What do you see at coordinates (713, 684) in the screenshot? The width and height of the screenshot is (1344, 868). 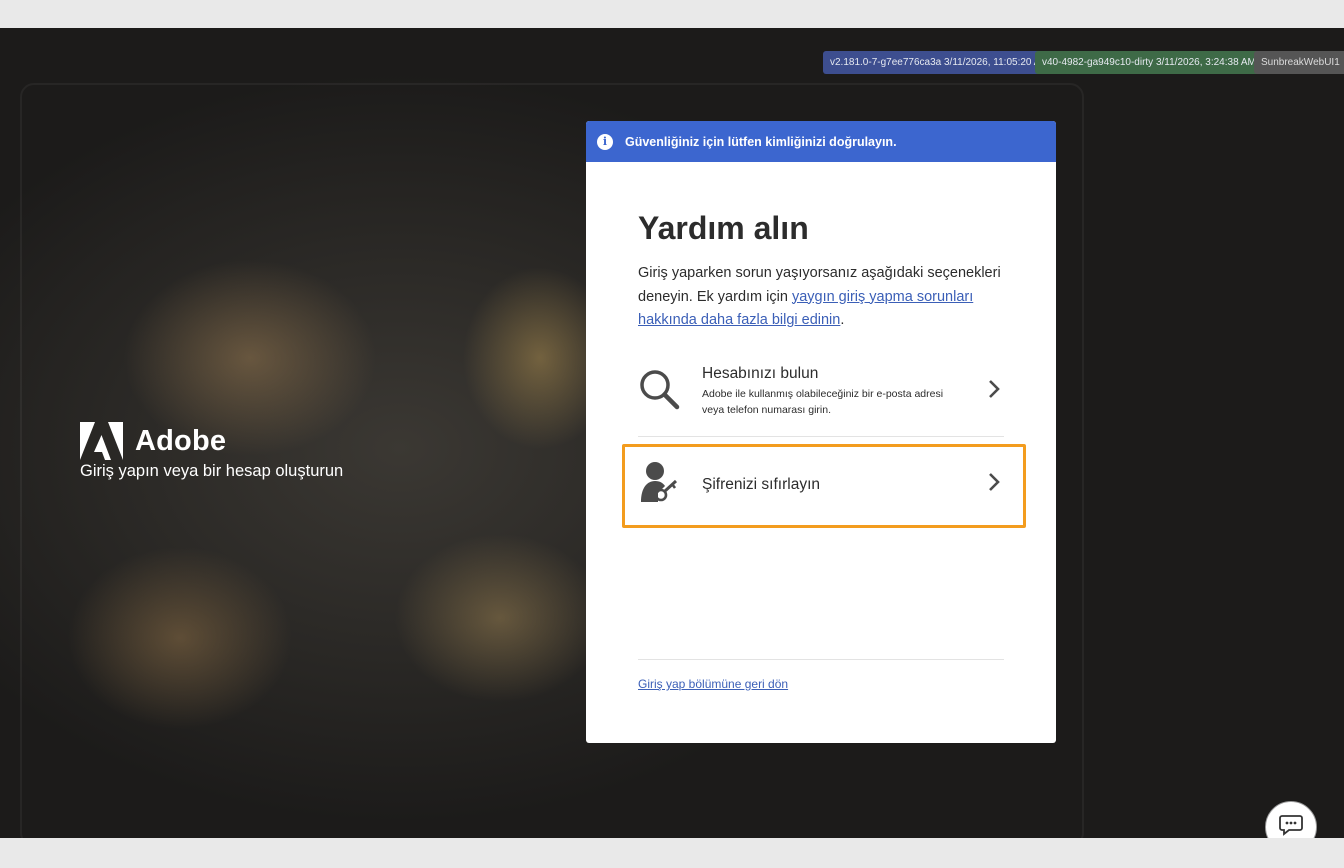 I see `back-to-sign-in-link: Giriş yap bölümüne geri dön` at bounding box center [713, 684].